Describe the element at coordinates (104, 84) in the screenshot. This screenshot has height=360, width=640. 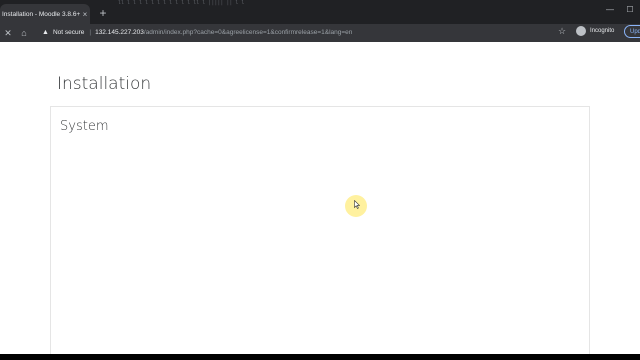
I see `page-title: Installation` at that location.